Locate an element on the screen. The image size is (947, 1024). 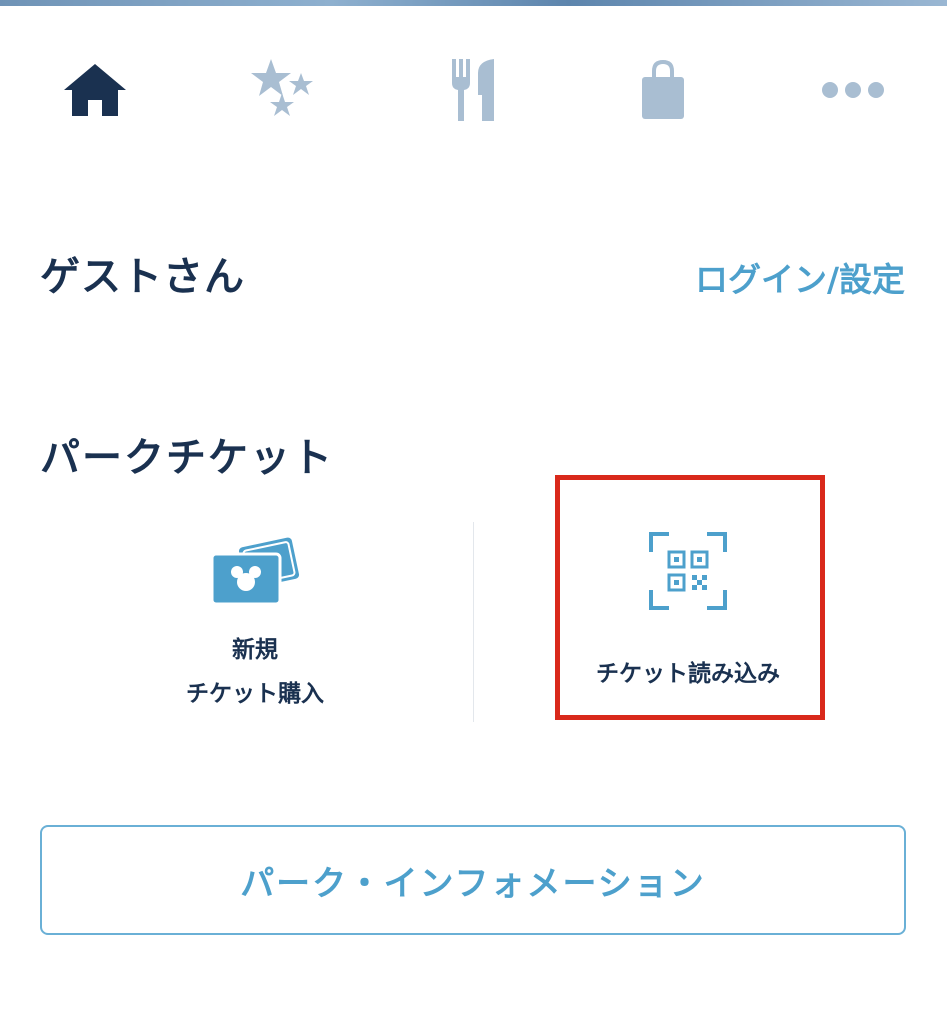
park-ticket-title: パークチケット is located at coordinates (187, 458).